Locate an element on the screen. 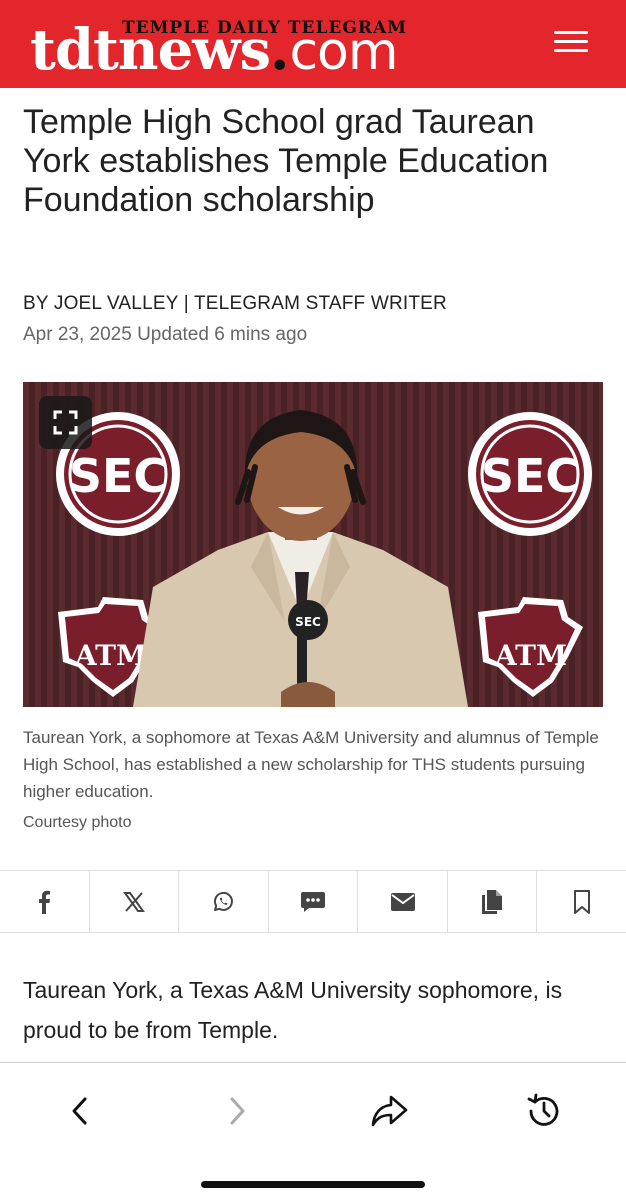  share-icon is located at coordinates (389, 1111).